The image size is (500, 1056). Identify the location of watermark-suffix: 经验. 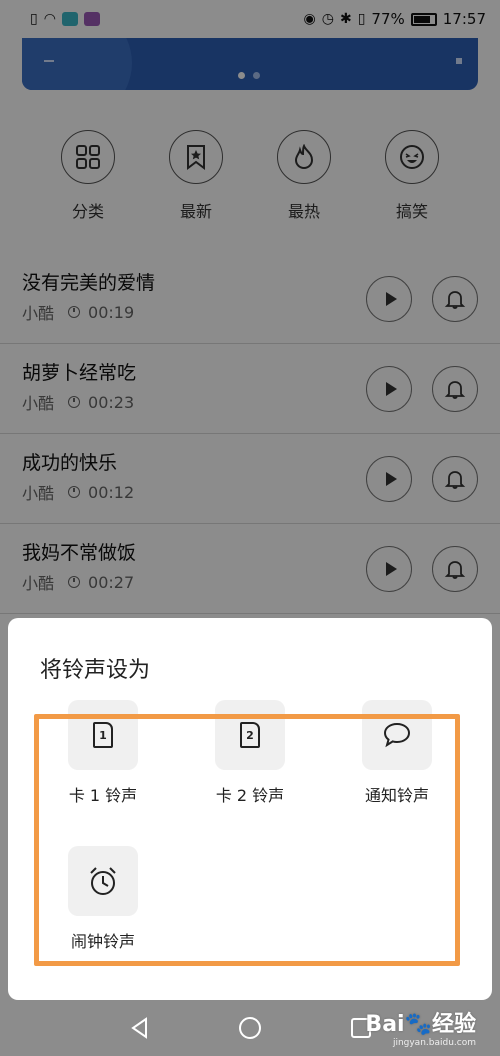
(453, 1024).